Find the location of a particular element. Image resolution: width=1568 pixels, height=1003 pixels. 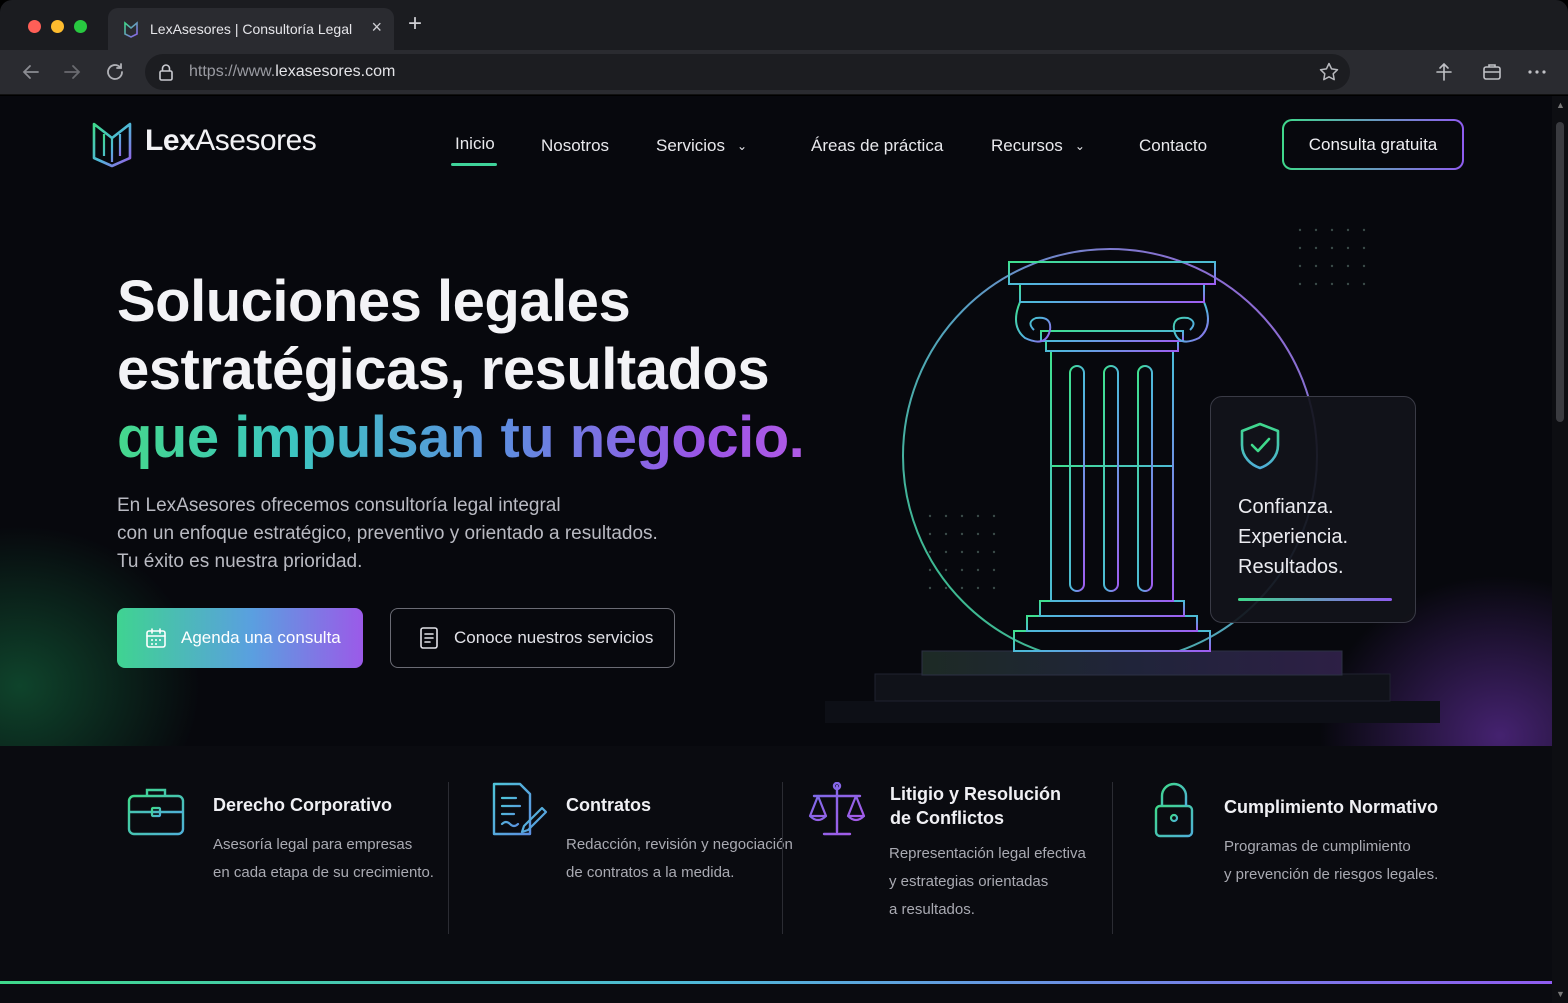

browser-tab-active: LexAsesores | Consultoría Legal × is located at coordinates (251, 29).